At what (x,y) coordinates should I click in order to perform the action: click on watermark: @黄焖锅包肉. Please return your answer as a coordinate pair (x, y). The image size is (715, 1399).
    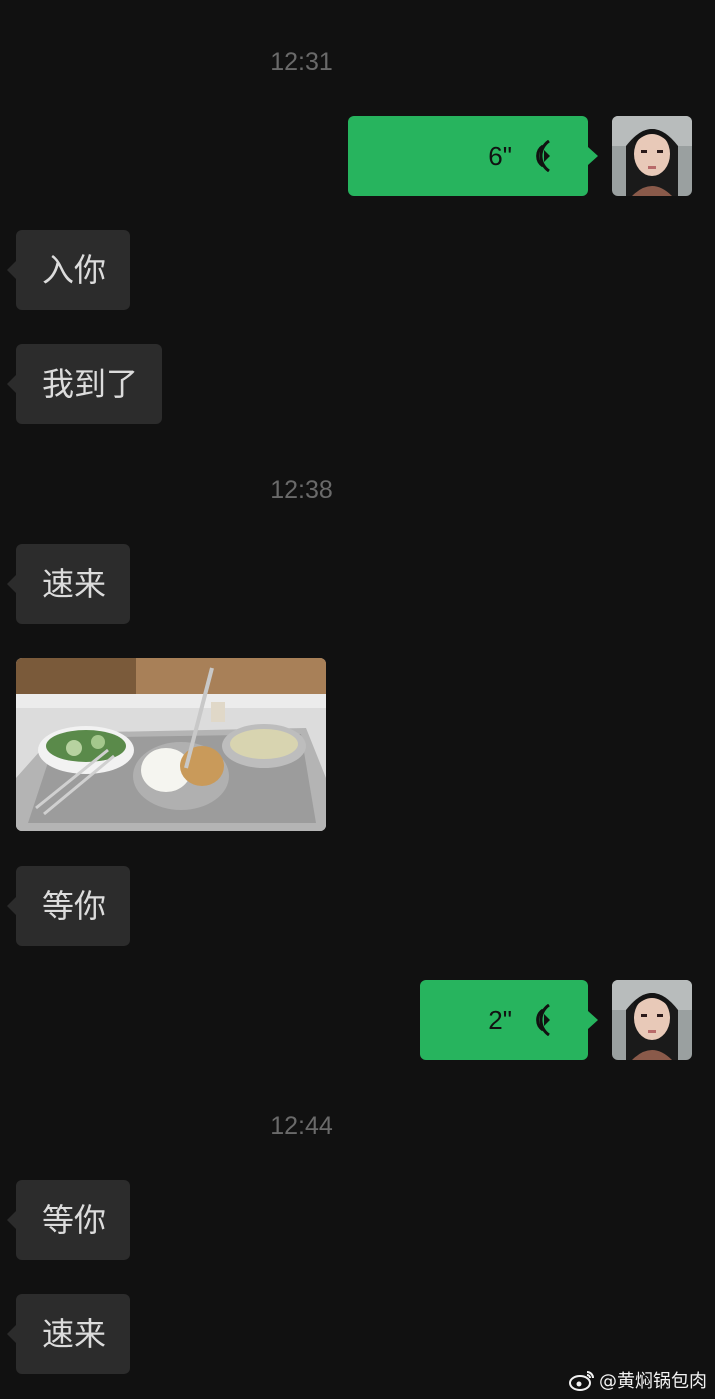
    Looking at the image, I should click on (638, 1380).